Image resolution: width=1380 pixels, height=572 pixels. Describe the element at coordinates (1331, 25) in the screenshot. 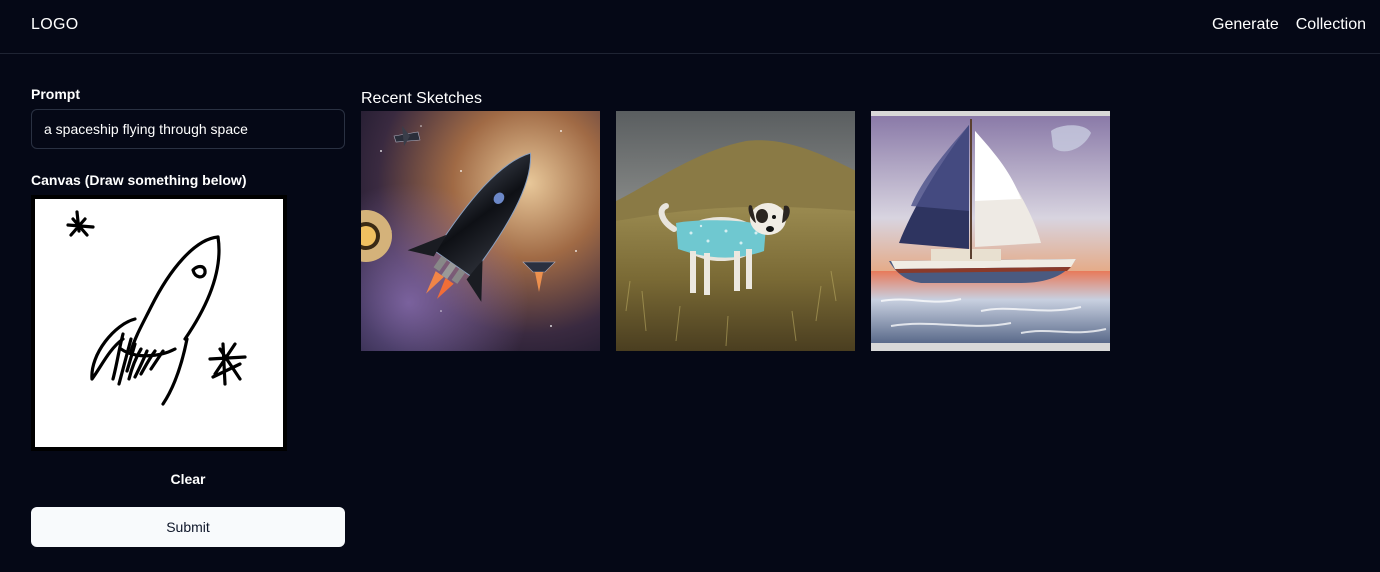

I see `nav-collection-link: Collection` at that location.